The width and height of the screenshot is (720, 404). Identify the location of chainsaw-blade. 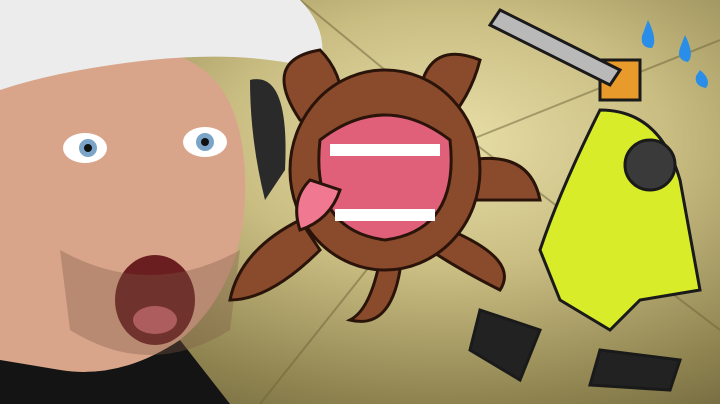
(555, 47).